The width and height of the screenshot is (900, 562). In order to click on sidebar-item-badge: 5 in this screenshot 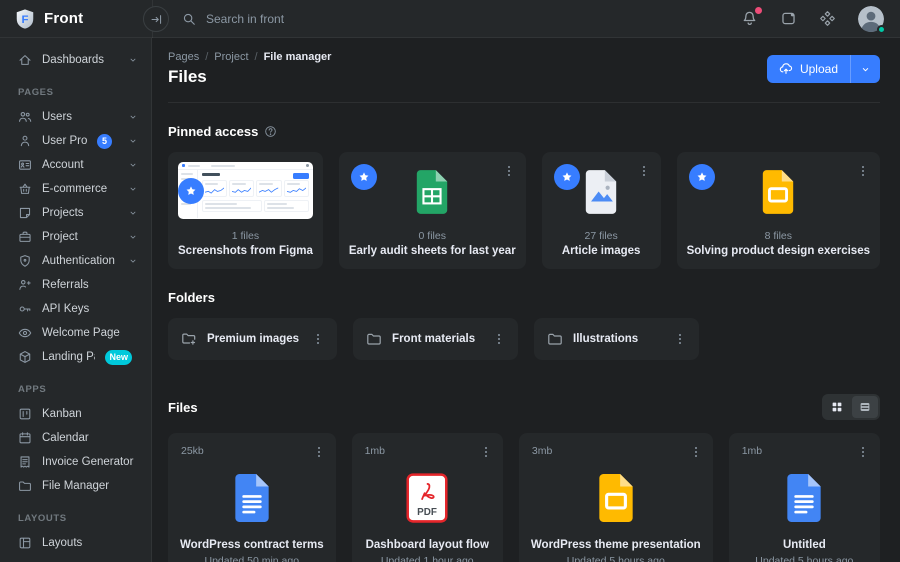, I will do `click(104, 141)`.